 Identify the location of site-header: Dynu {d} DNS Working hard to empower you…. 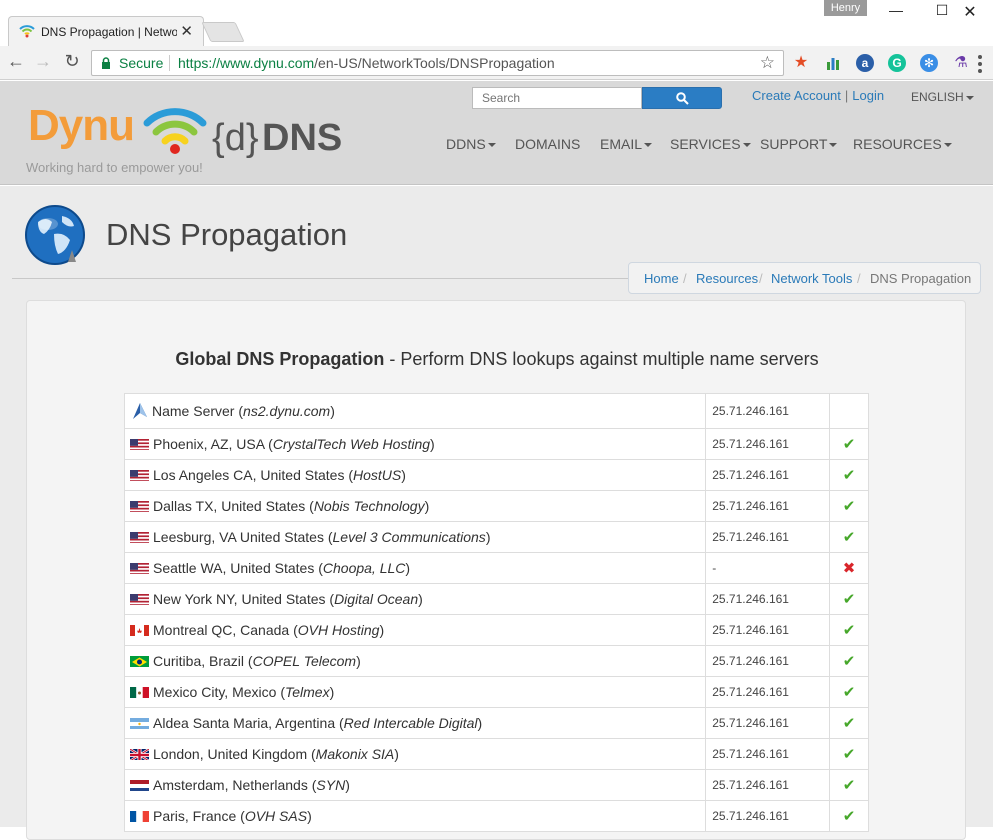
(496, 133).